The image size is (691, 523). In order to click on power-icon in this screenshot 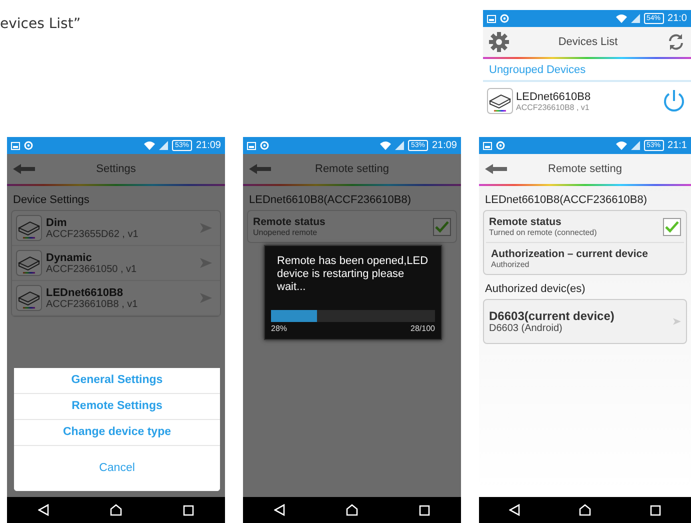, I will do `click(674, 101)`.